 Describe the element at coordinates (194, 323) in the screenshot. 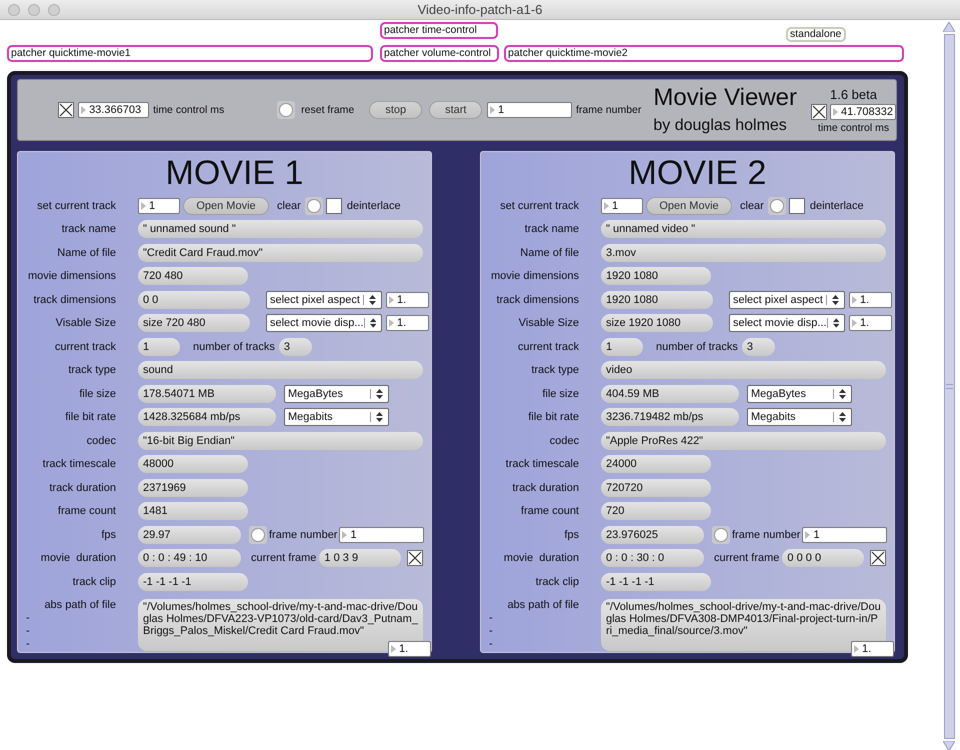

I see `value-display: size 720 480` at that location.